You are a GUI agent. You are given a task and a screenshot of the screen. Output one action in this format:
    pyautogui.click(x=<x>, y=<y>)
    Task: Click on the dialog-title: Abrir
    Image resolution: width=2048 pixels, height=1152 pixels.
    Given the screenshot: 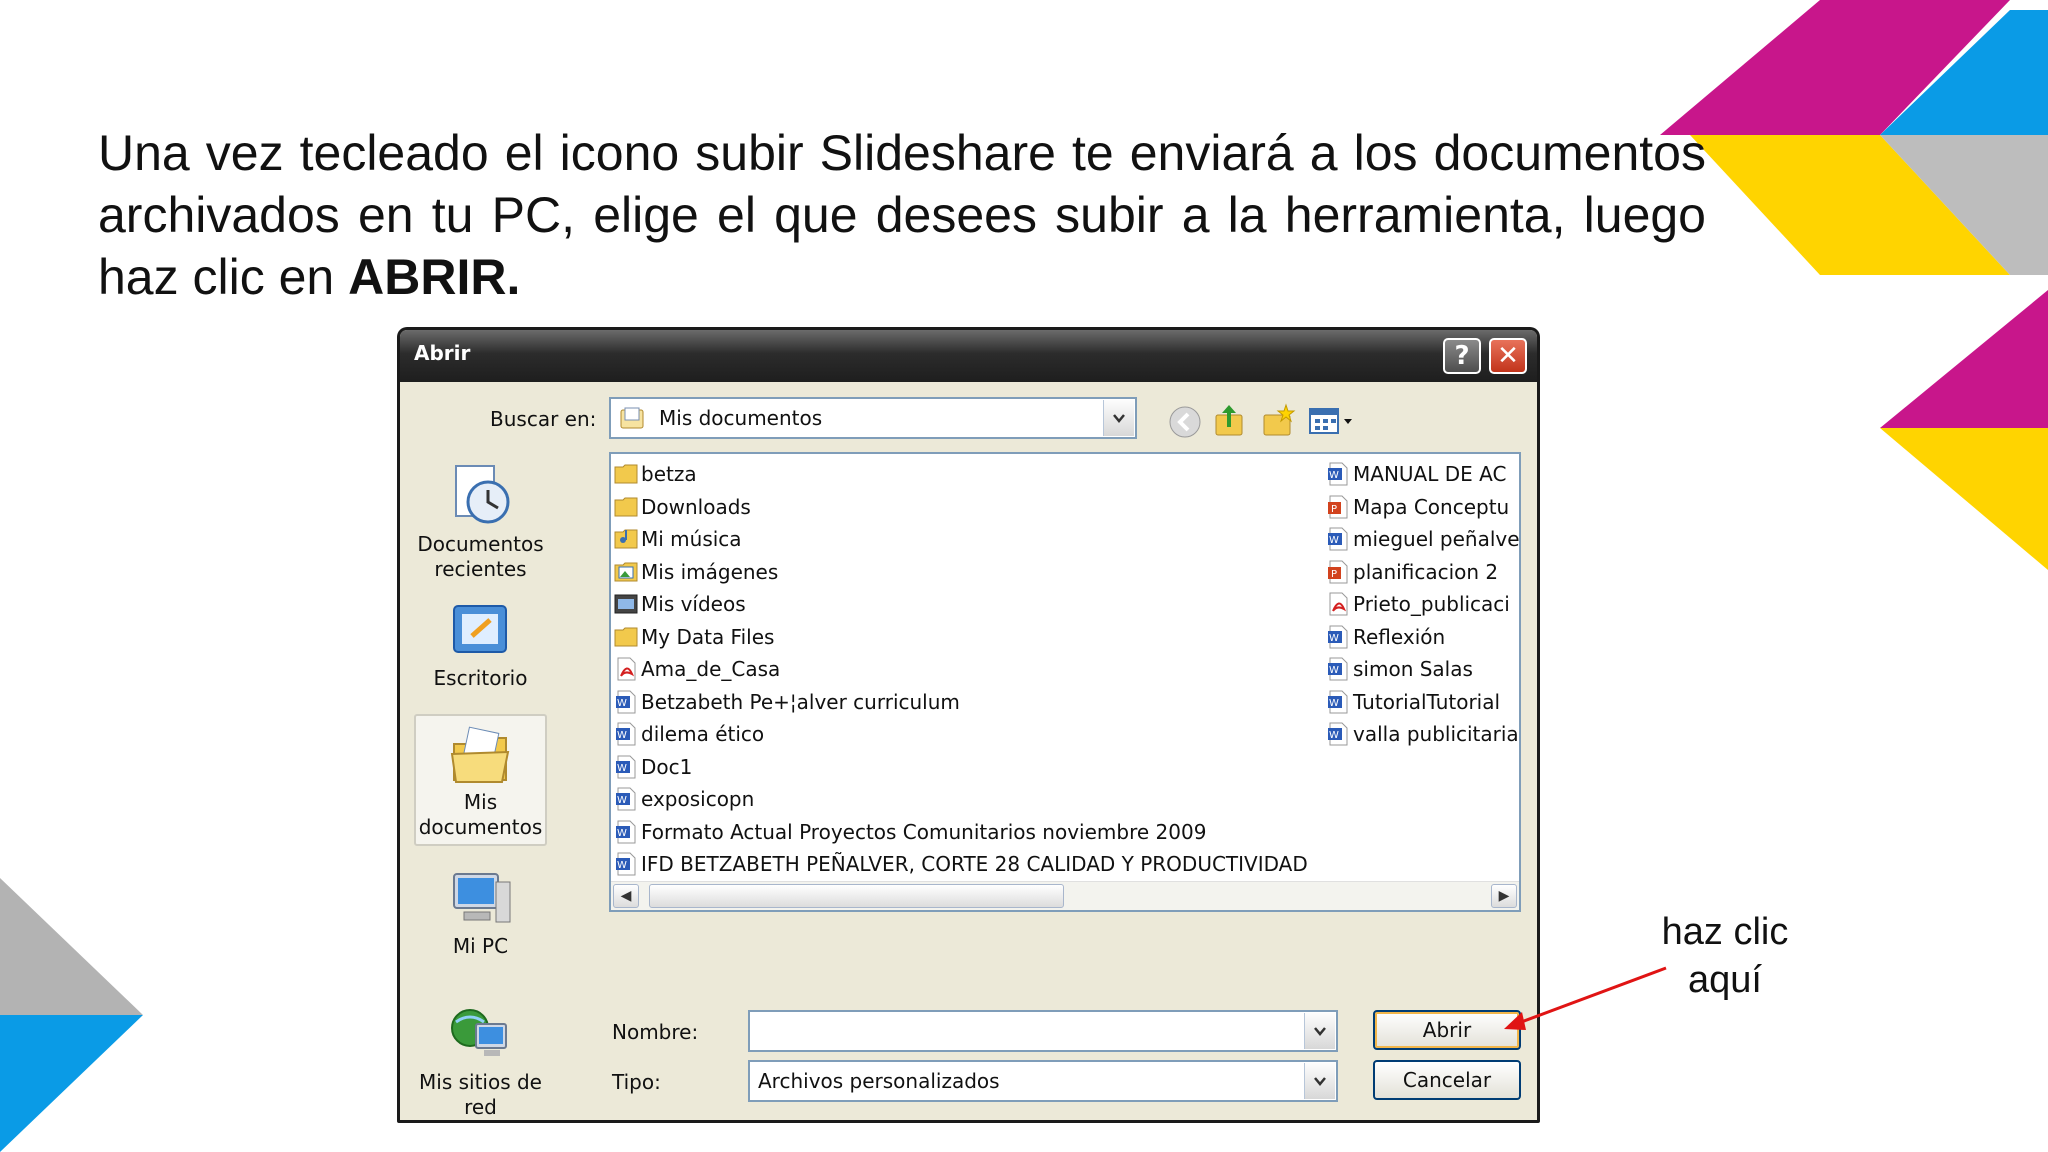 What is the action you would take?
    pyautogui.click(x=442, y=353)
    